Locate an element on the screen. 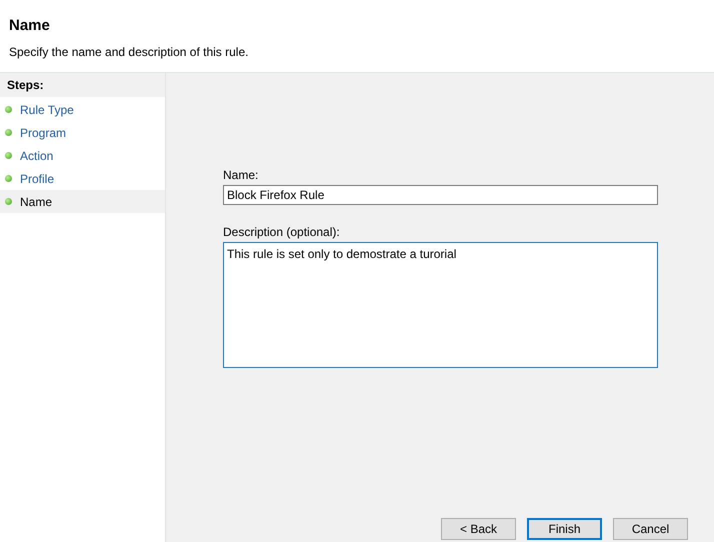 The height and width of the screenshot is (542, 714). dialog-button: Finish is located at coordinates (564, 529).